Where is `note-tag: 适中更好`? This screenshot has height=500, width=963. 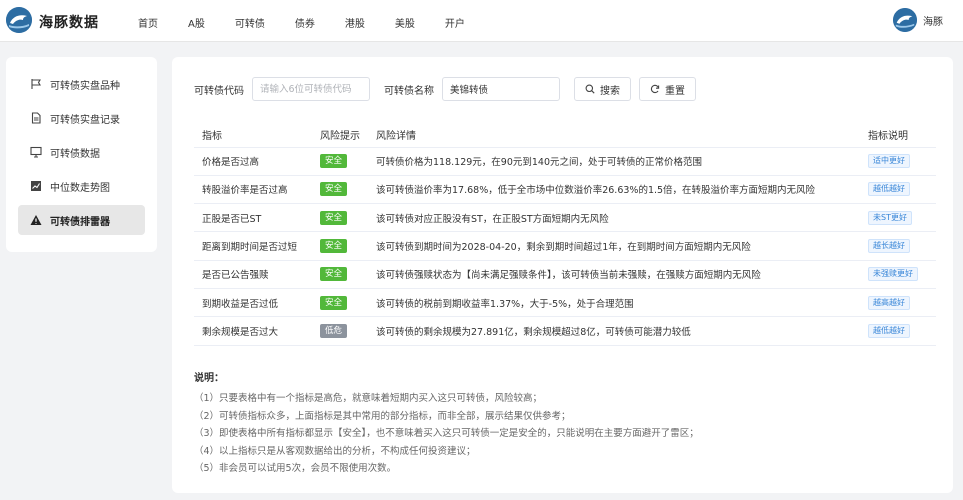
note-tag: 适中更好 is located at coordinates (889, 161).